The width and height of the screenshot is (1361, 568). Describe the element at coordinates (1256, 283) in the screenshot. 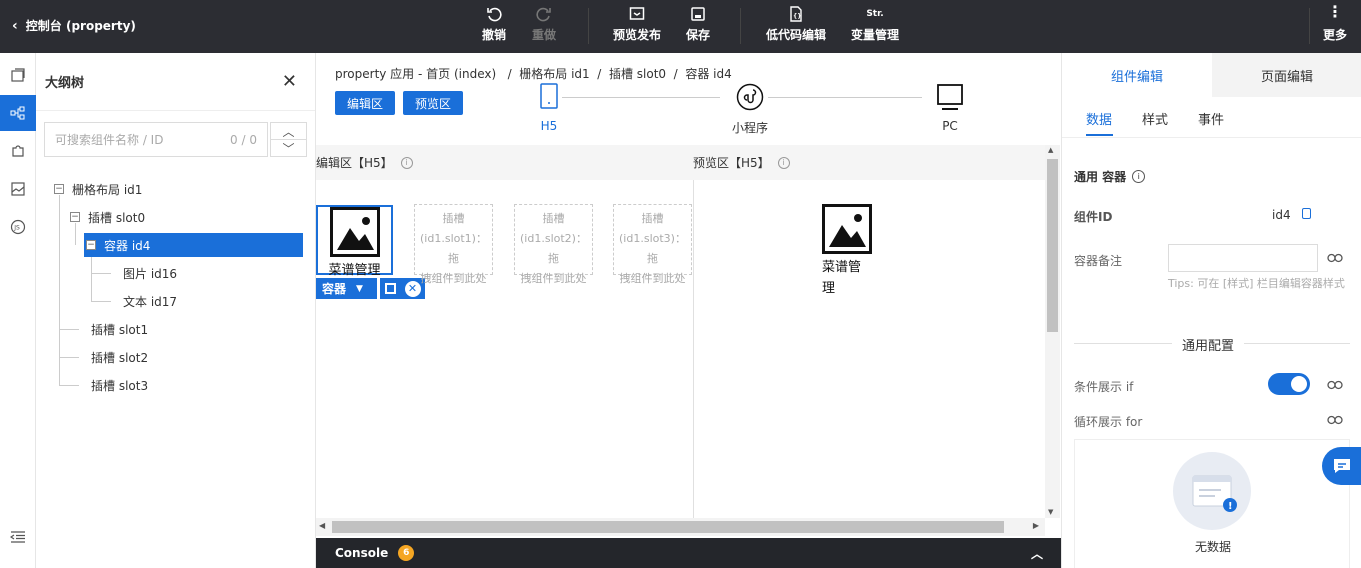

I see `tips-text: Tips: 可在 [样式] 栏目编辑容器样式` at that location.